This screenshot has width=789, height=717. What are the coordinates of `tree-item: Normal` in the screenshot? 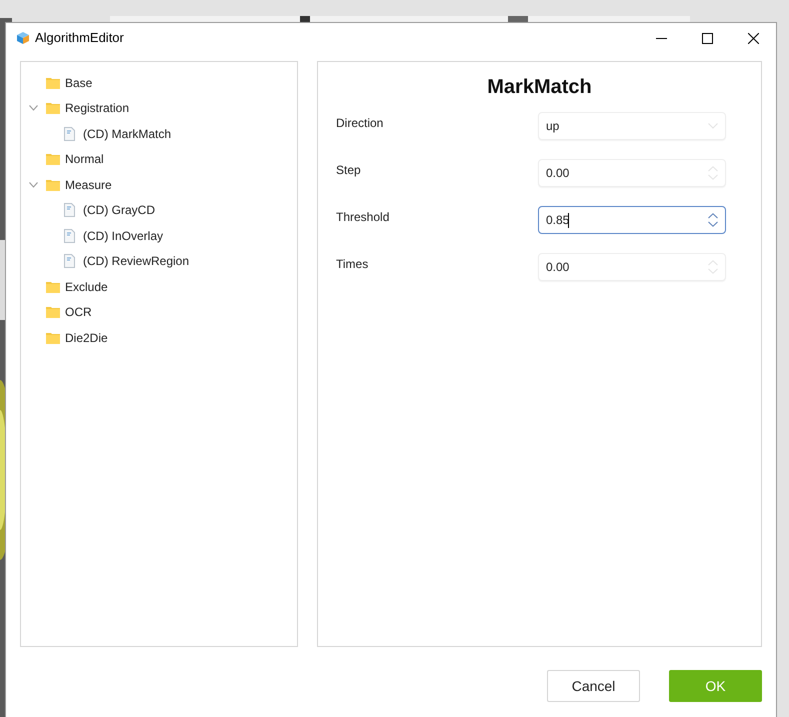 It's located at (159, 159).